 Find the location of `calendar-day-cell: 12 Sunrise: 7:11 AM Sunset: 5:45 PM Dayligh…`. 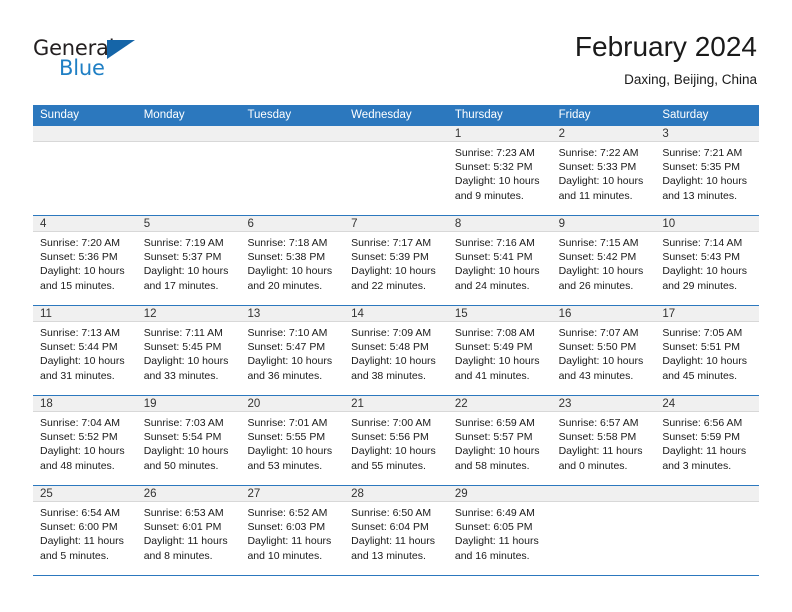

calendar-day-cell: 12 Sunrise: 7:11 AM Sunset: 5:45 PM Dayligh… is located at coordinates (188, 350).